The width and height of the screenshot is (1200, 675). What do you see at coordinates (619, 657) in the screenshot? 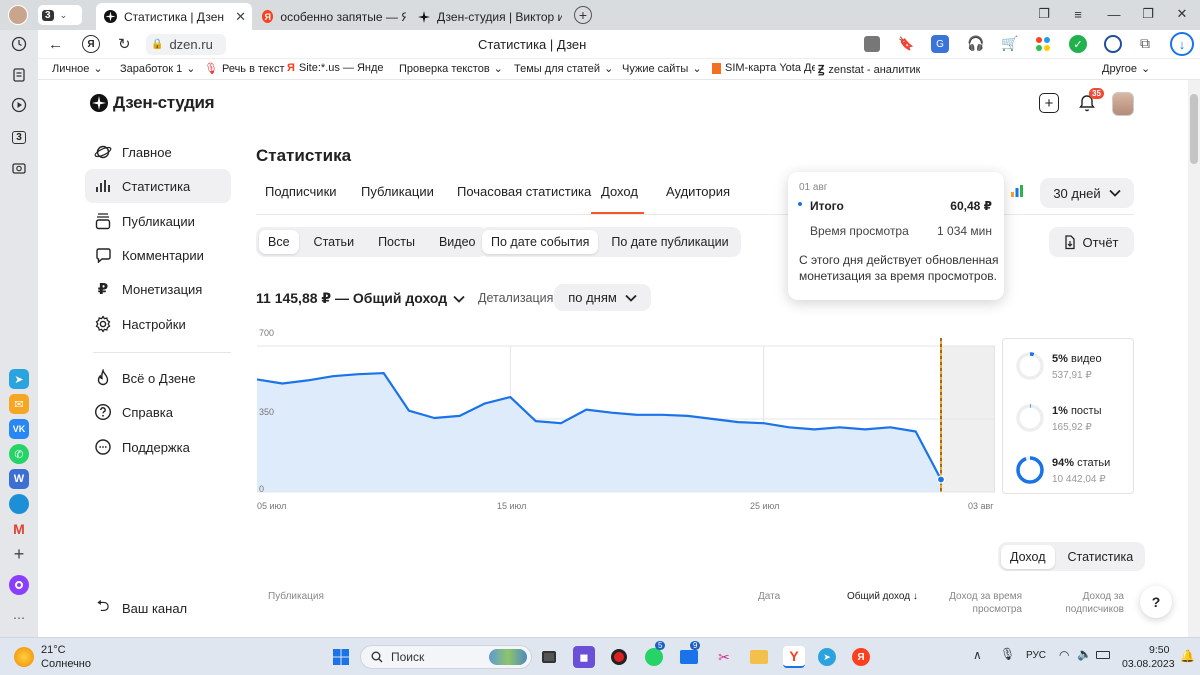
I see `record-icon` at bounding box center [619, 657].